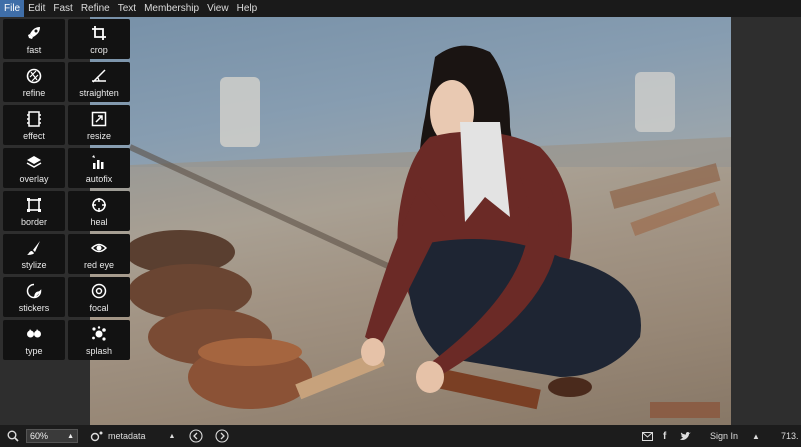 Image resolution: width=801 pixels, height=447 pixels. Describe the element at coordinates (34, 291) in the screenshot. I see `sticker-icon` at that location.